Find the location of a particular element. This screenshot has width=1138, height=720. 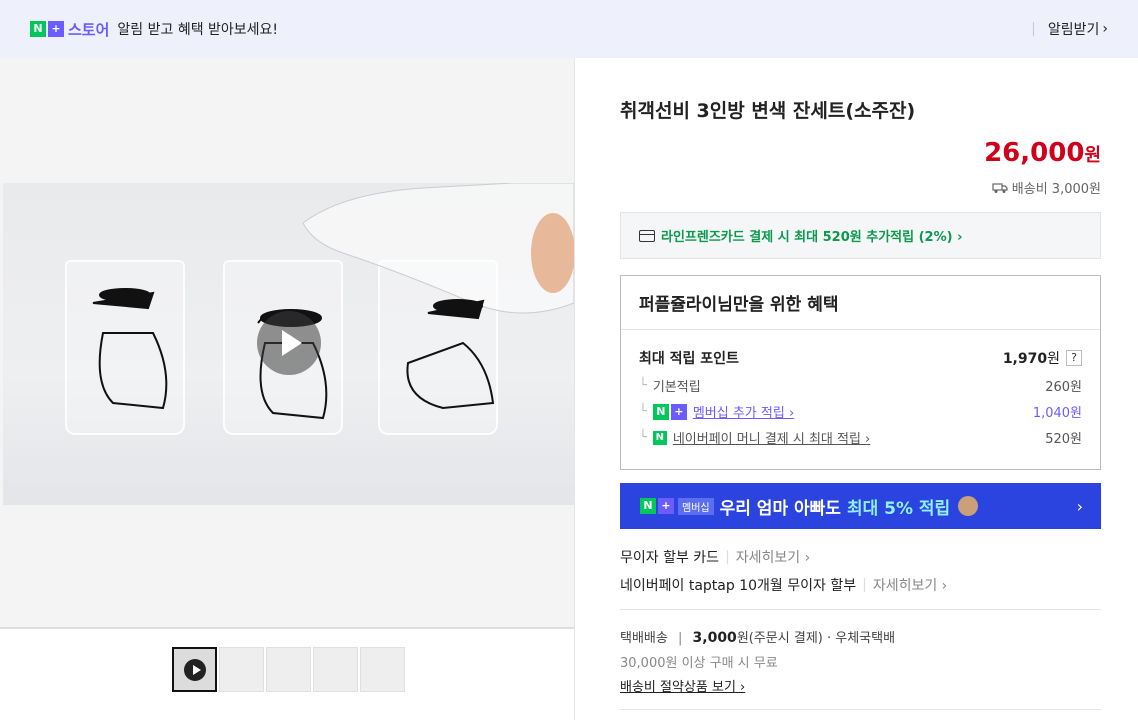

delivery-fee-note: 원(주문시 결제) is located at coordinates (779, 638).